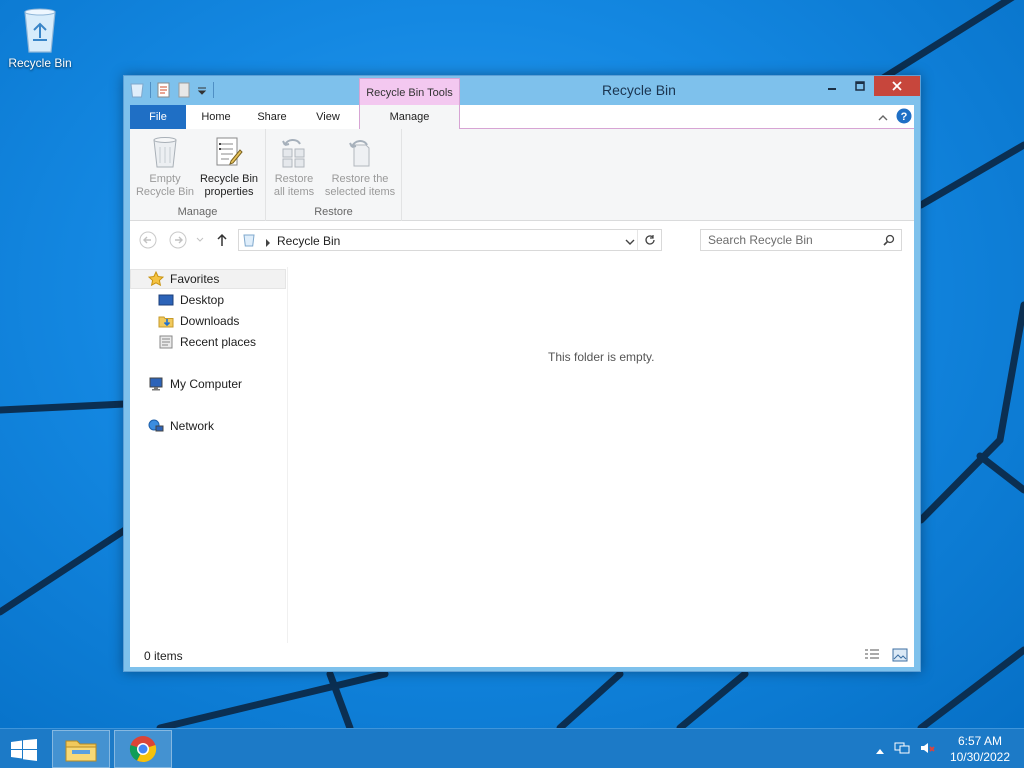 This screenshot has width=1024, height=768. What do you see at coordinates (166, 300) in the screenshot?
I see `desktop-folder-icon` at bounding box center [166, 300].